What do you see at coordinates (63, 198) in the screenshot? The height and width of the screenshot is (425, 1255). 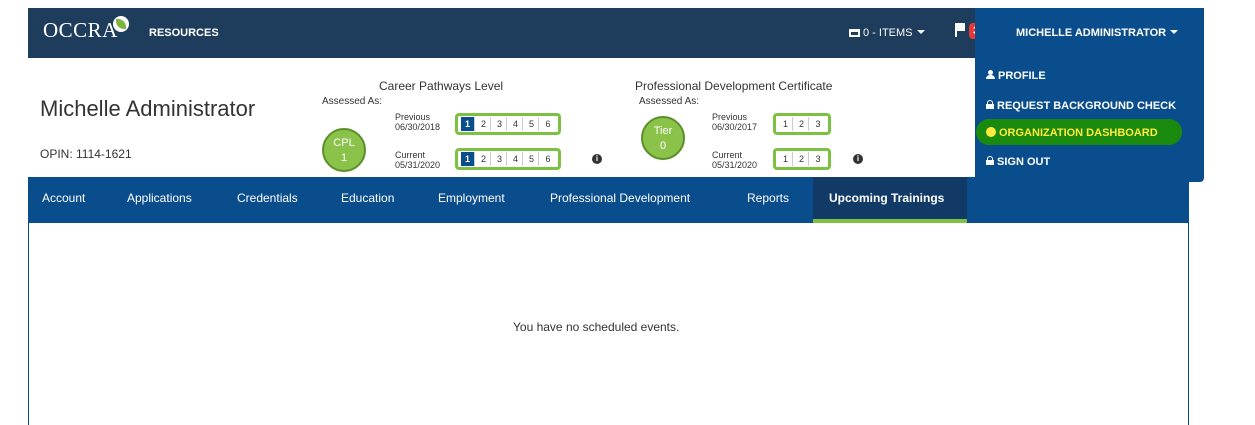 I see `tab-account: Account` at bounding box center [63, 198].